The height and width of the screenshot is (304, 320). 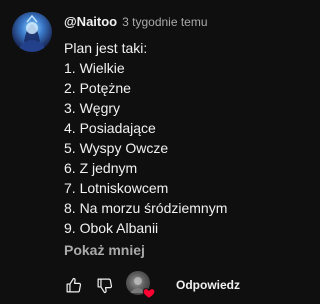 What do you see at coordinates (208, 285) in the screenshot?
I see `reply-button: Odpowiedz` at bounding box center [208, 285].